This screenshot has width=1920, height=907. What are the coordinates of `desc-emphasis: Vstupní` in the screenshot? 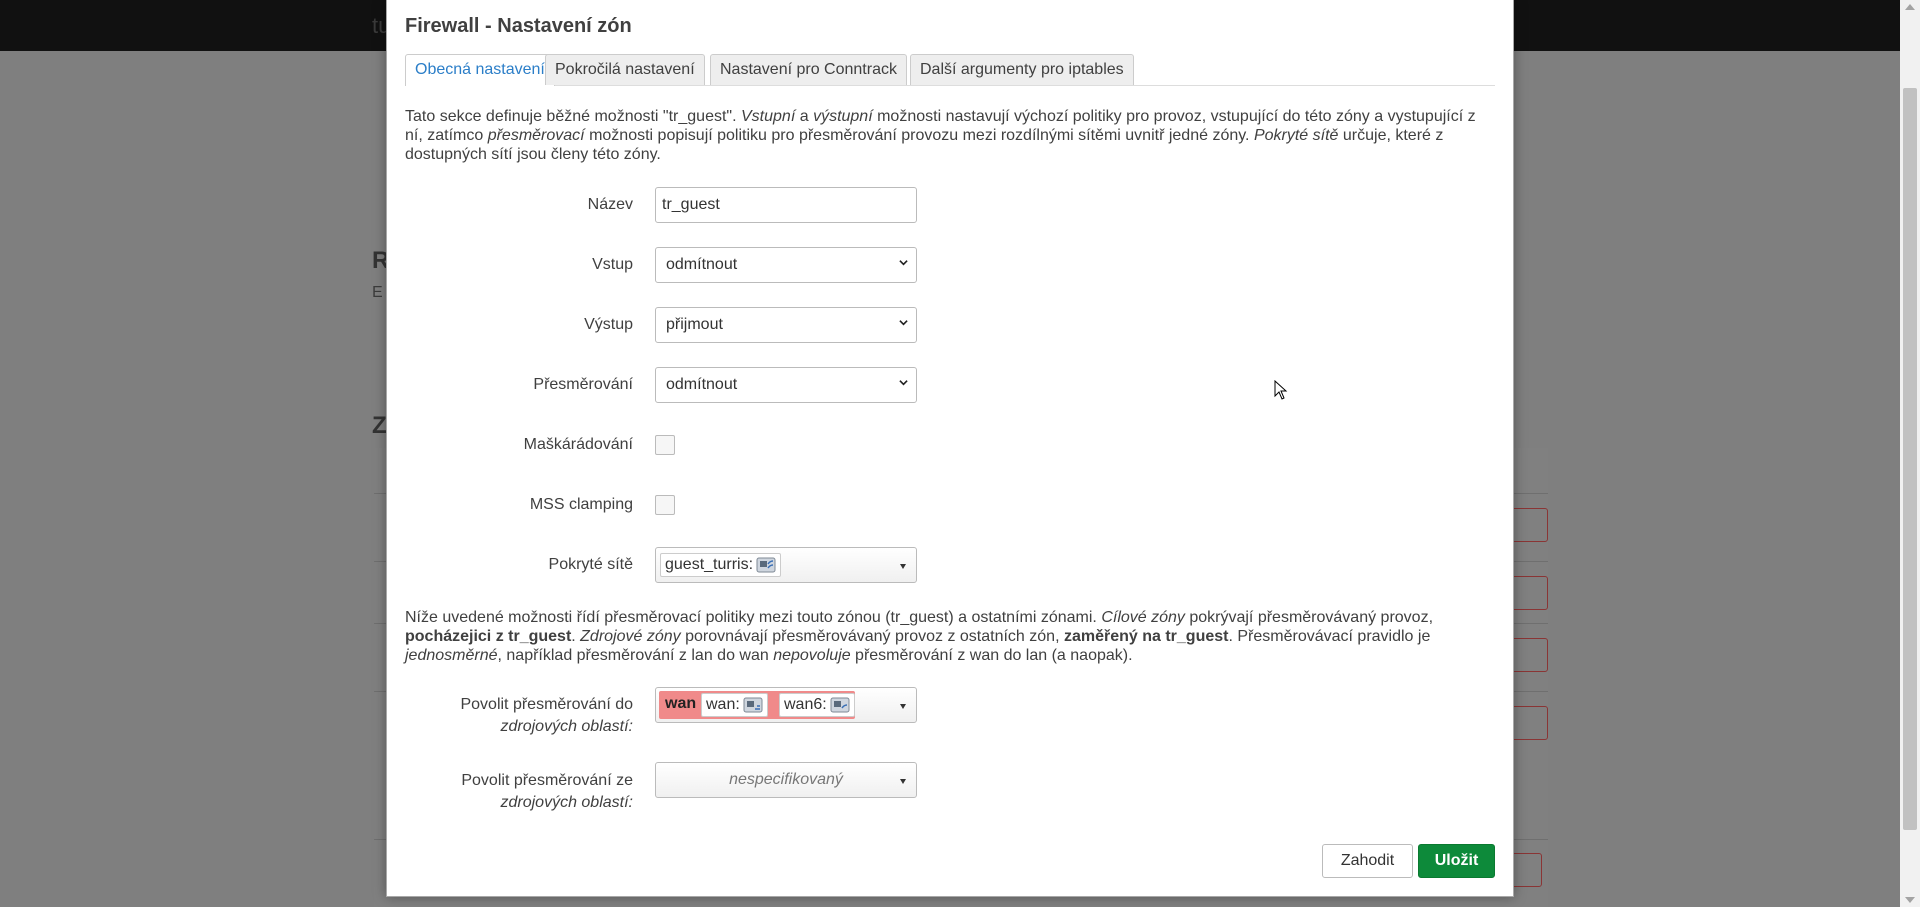 It's located at (768, 116).